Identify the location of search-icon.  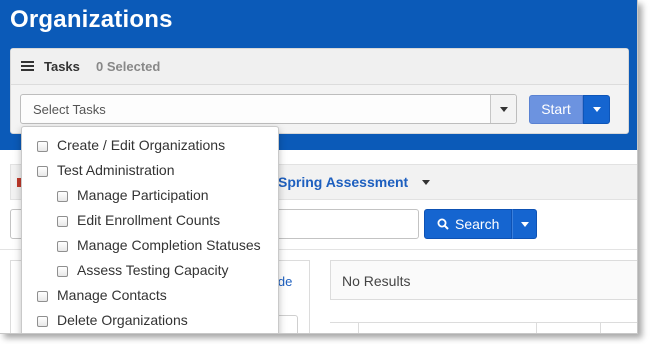
(443, 224).